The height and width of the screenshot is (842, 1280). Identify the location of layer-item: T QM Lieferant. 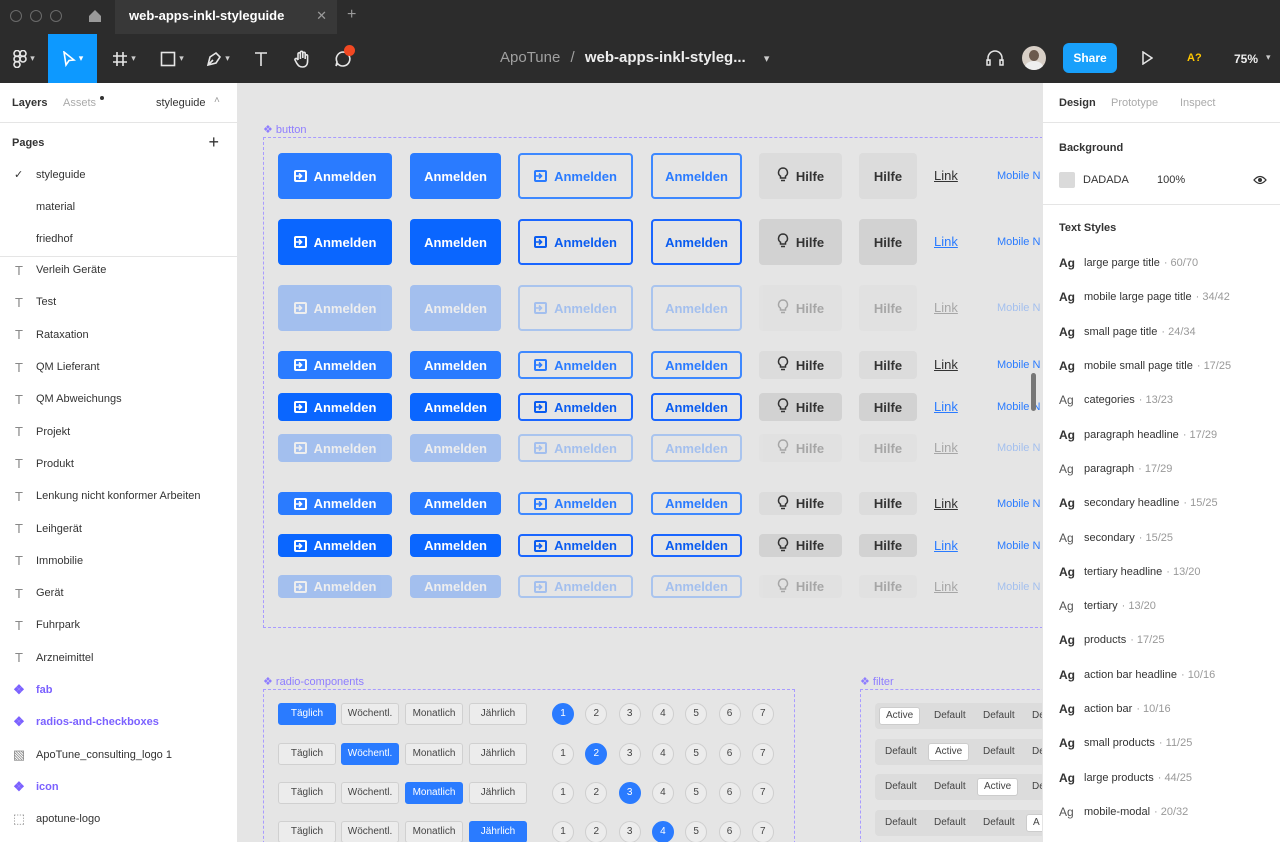
(118, 367).